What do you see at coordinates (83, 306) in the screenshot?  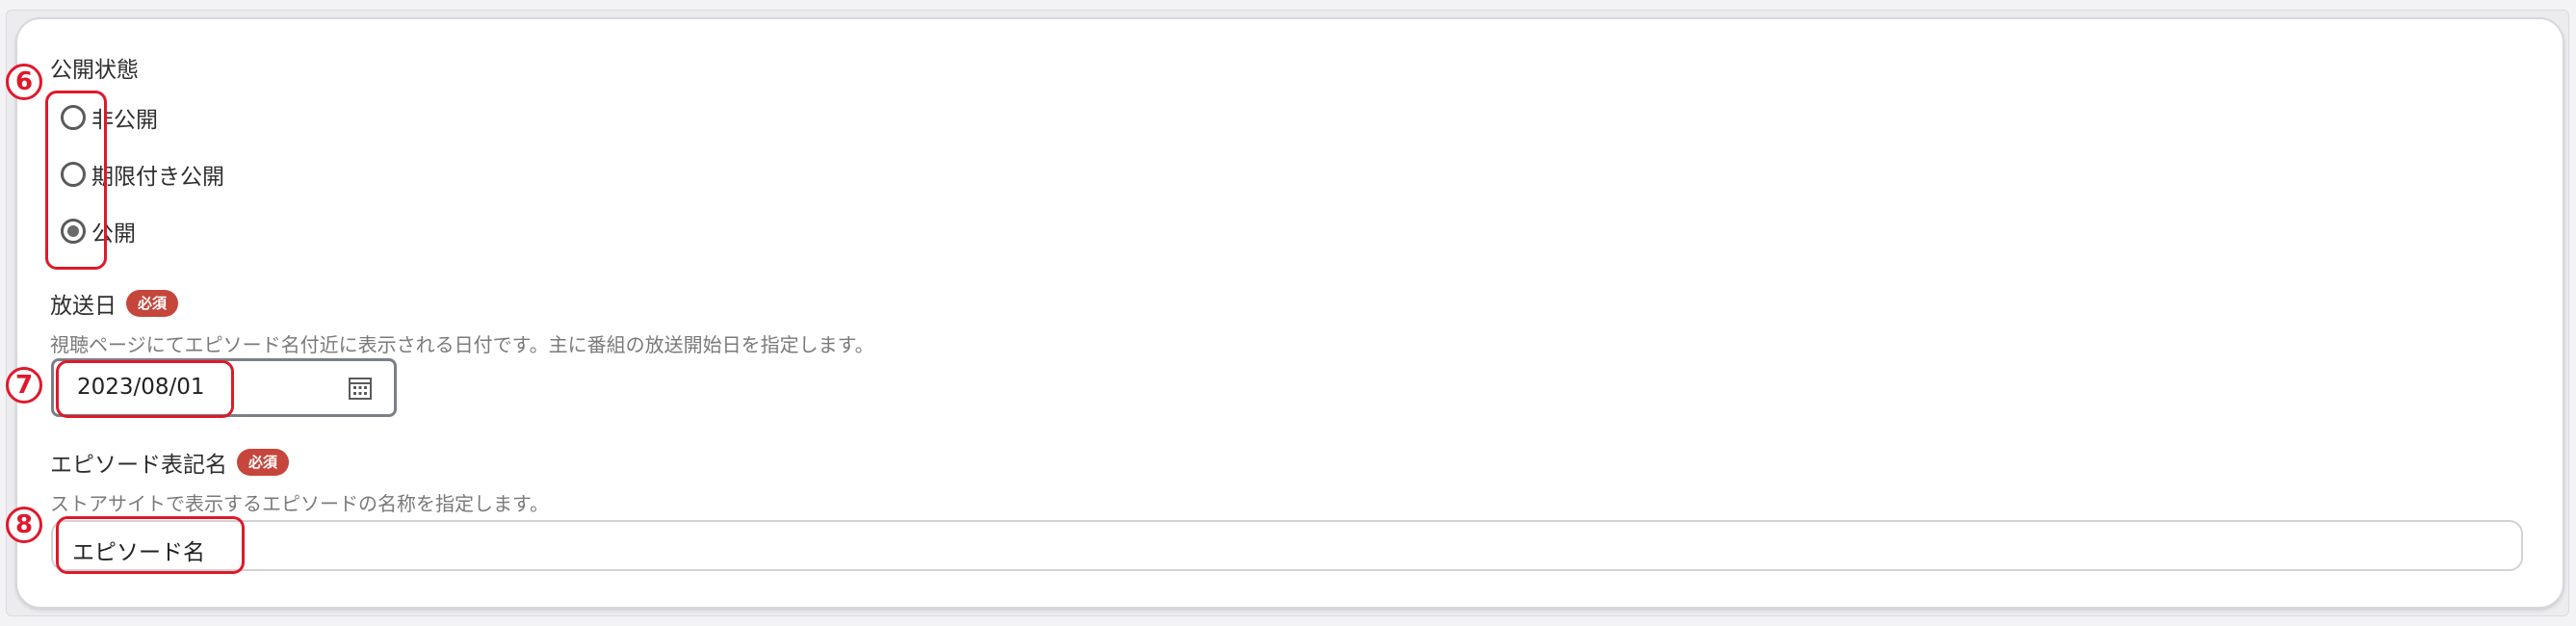 I see `broadcast-date-label-text: 放送日` at bounding box center [83, 306].